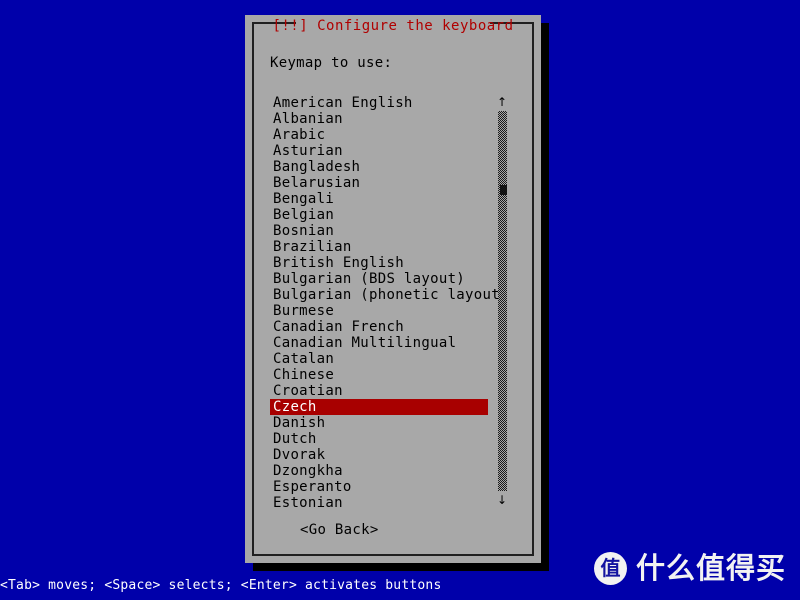  Describe the element at coordinates (512, 23) in the screenshot. I see `dialog-border-top-right` at that location.